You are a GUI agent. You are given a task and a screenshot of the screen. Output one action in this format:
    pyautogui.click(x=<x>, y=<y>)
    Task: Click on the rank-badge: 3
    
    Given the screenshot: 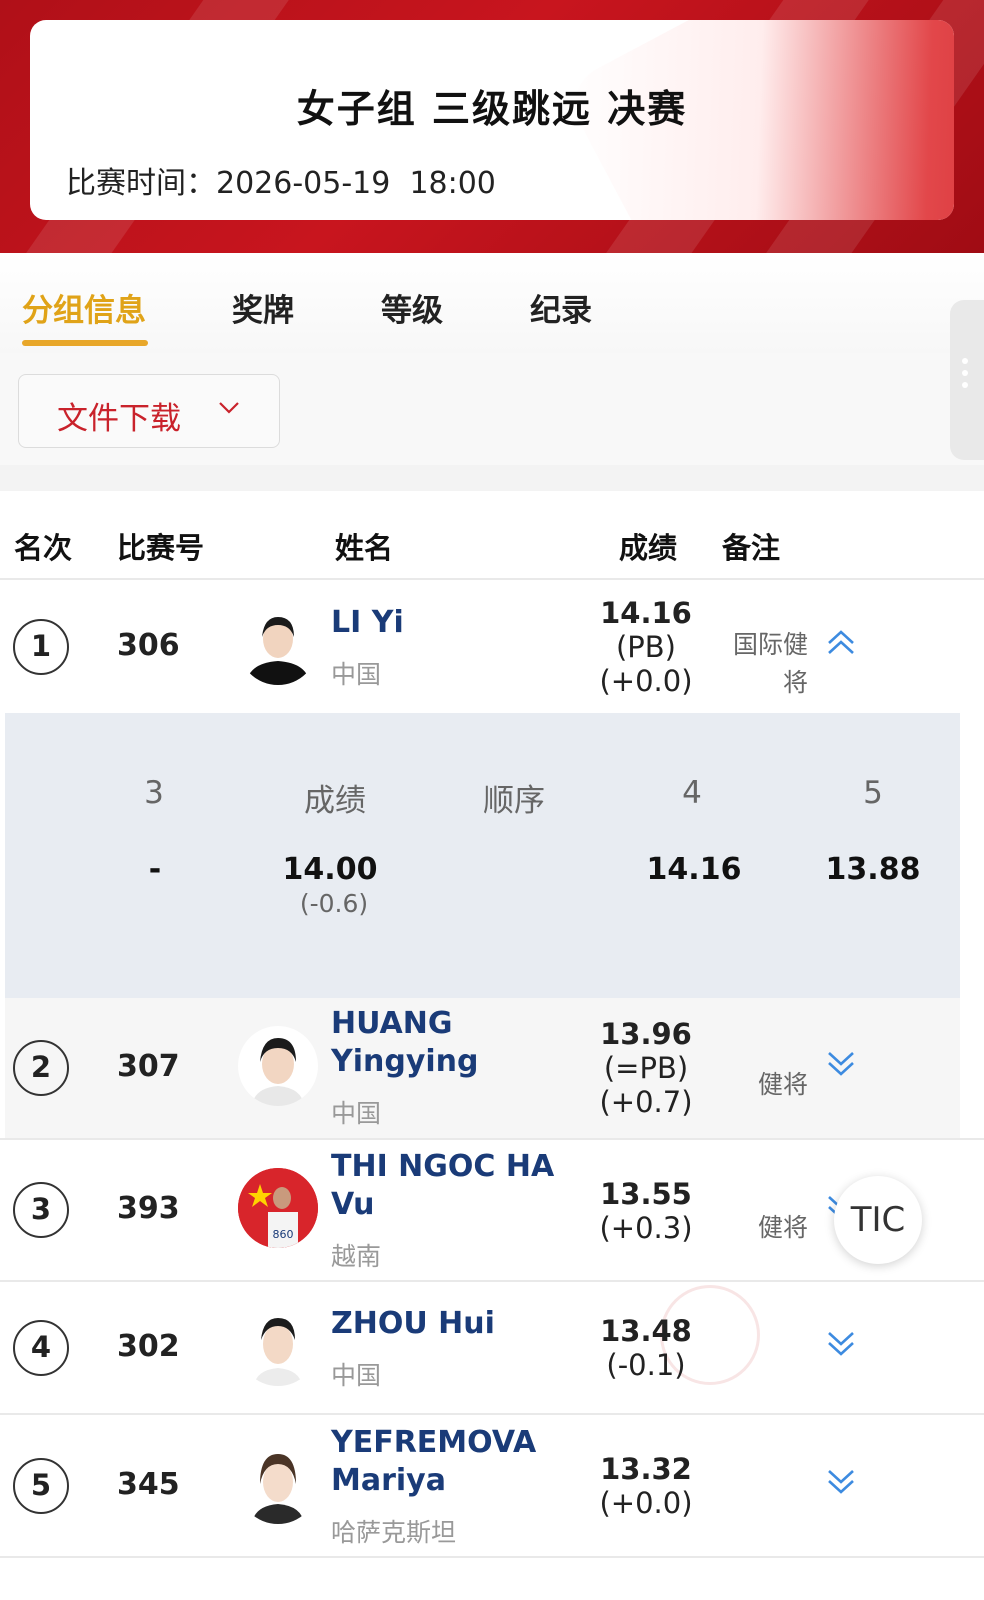 What is the action you would take?
    pyautogui.click(x=41, y=1210)
    